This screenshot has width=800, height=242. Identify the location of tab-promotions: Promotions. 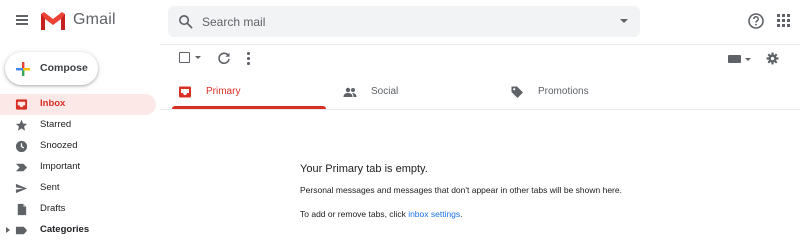
(585, 92).